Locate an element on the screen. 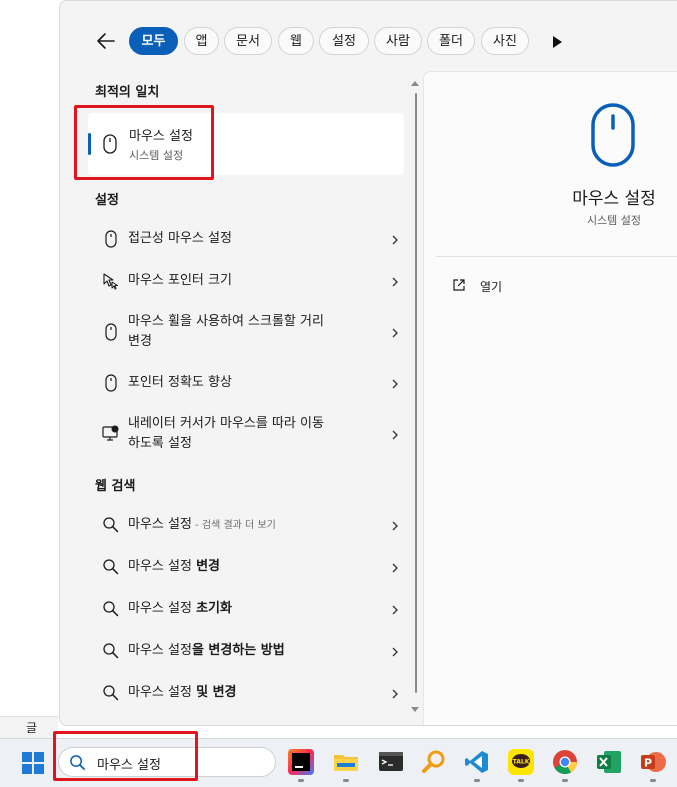 This screenshot has width=677, height=787. more-filters-play-icon is located at coordinates (557, 42).